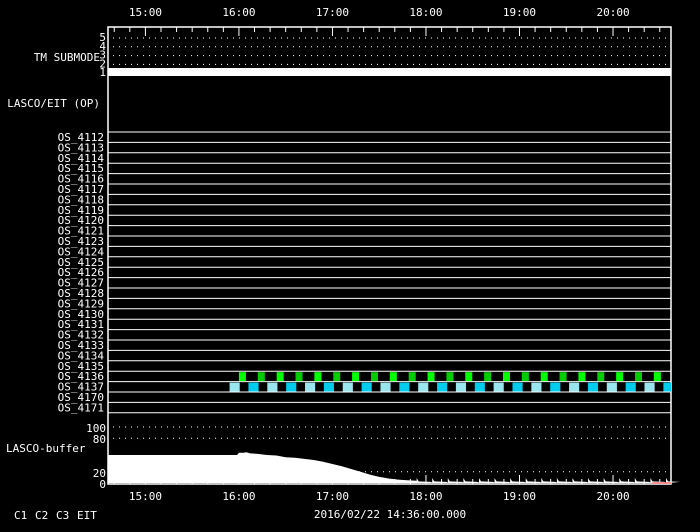 The height and width of the screenshot is (532, 700). Describe the element at coordinates (53, 103) in the screenshot. I see `lasco-eit-label: LASCO/EIT (OP)` at that location.